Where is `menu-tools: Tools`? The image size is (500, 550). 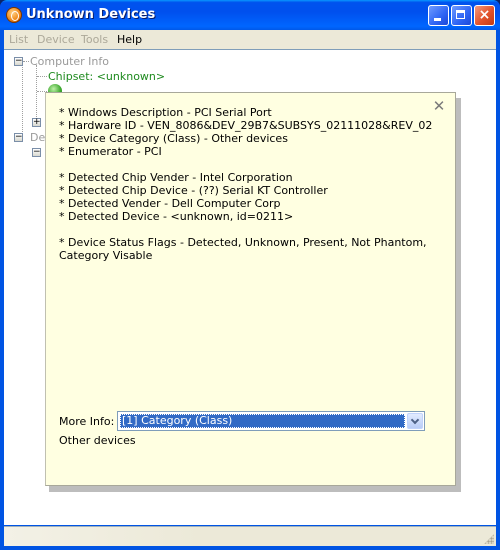 menu-tools: Tools is located at coordinates (94, 39).